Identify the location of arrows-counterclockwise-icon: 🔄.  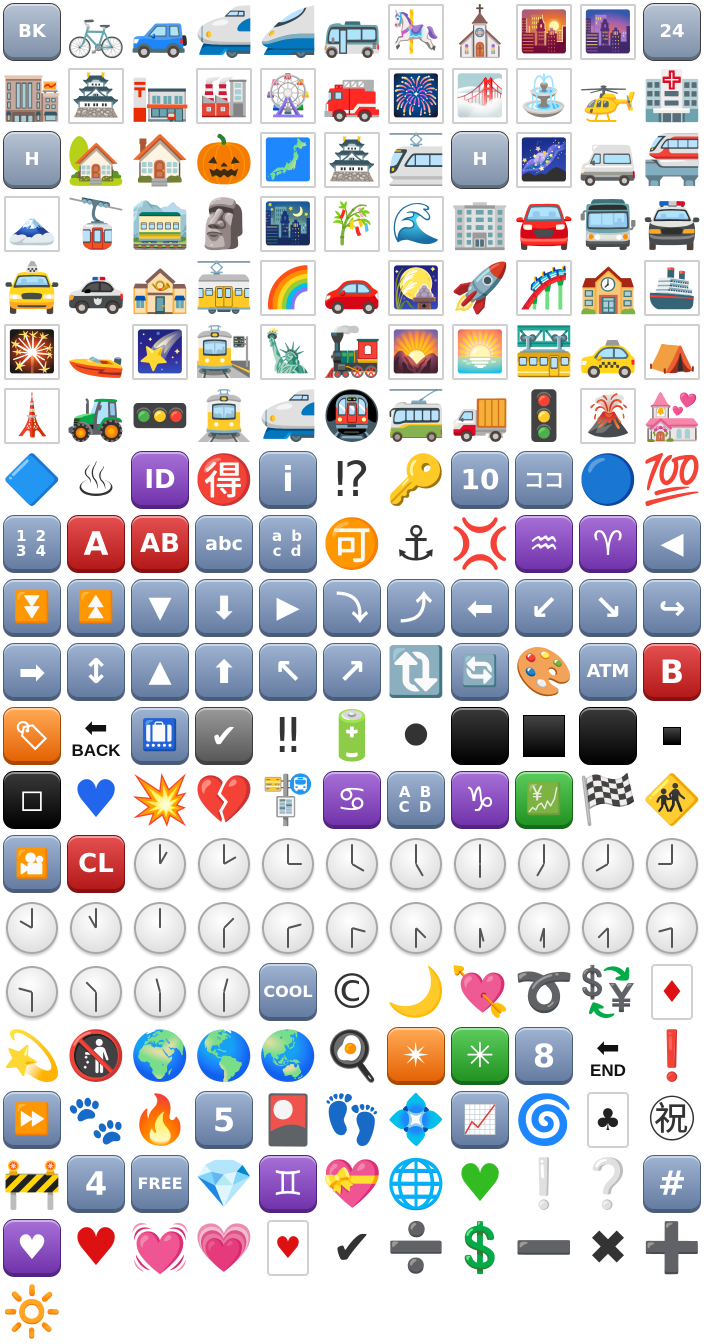
(480, 672).